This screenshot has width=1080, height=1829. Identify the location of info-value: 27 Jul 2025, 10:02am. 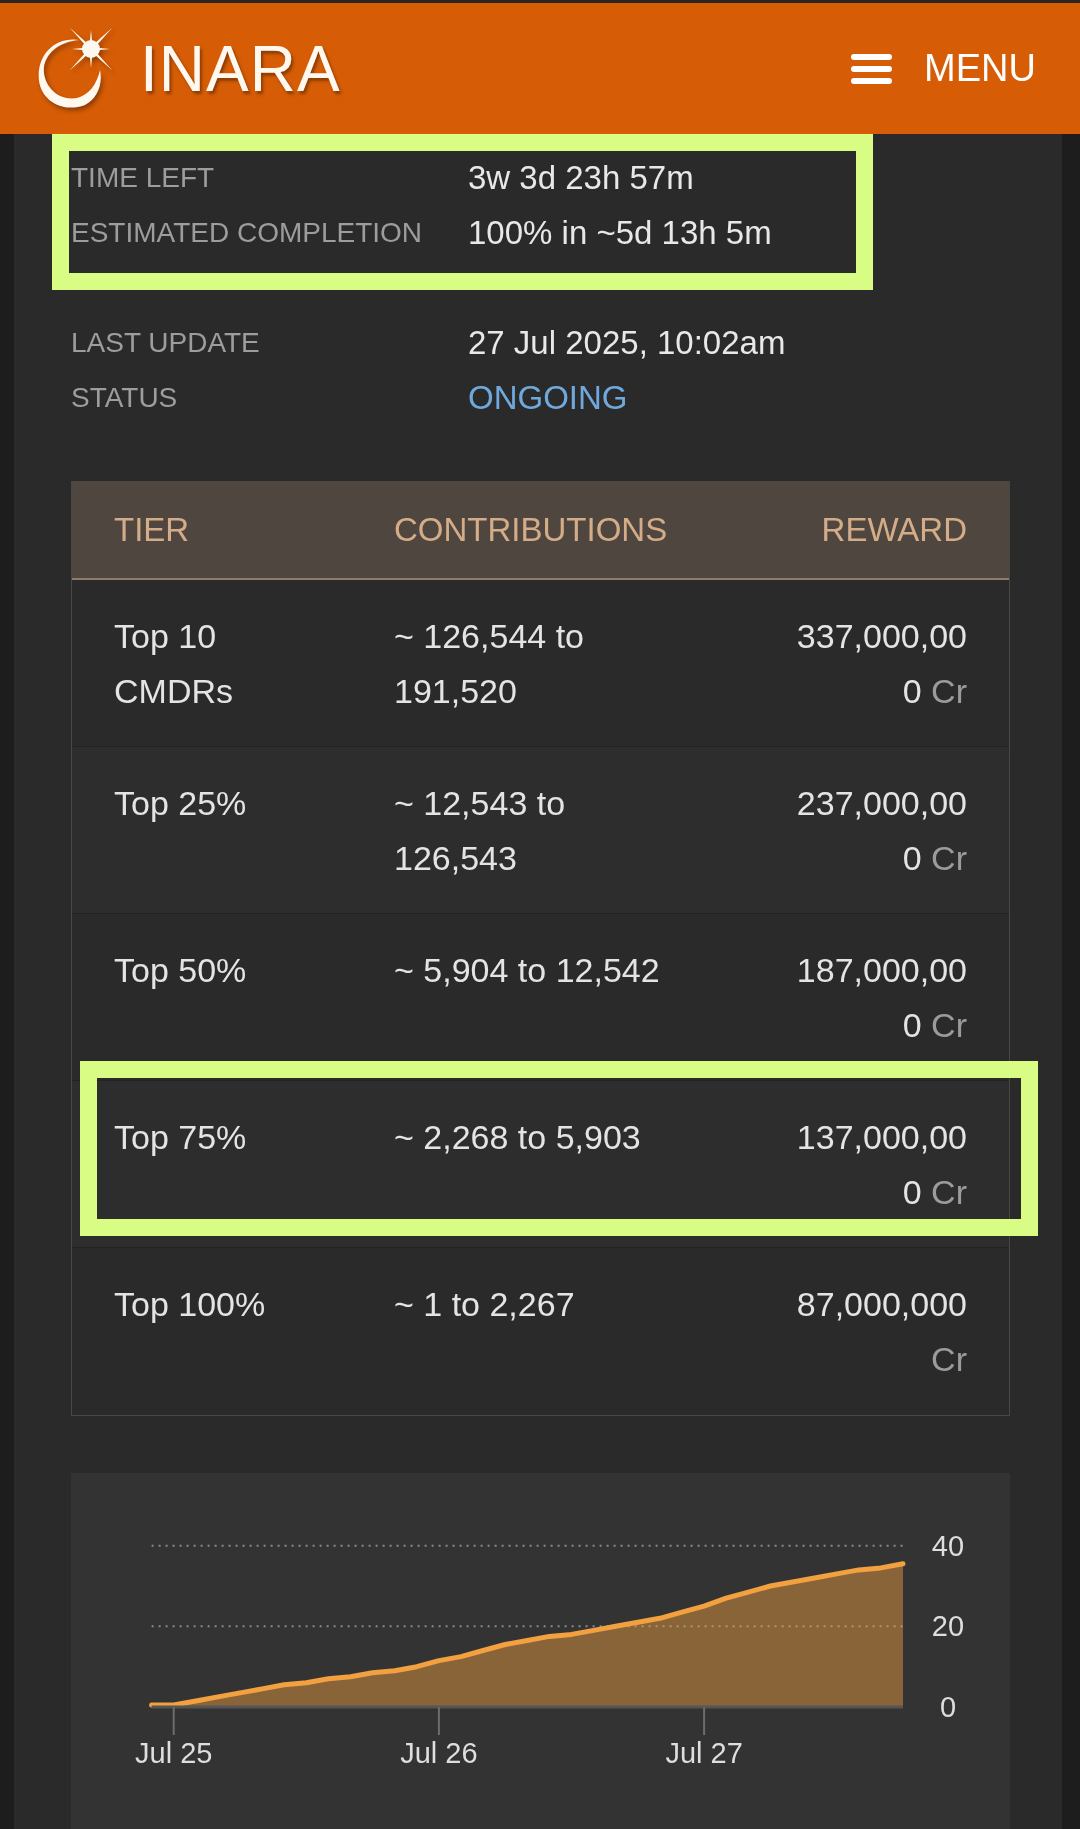
(627, 342).